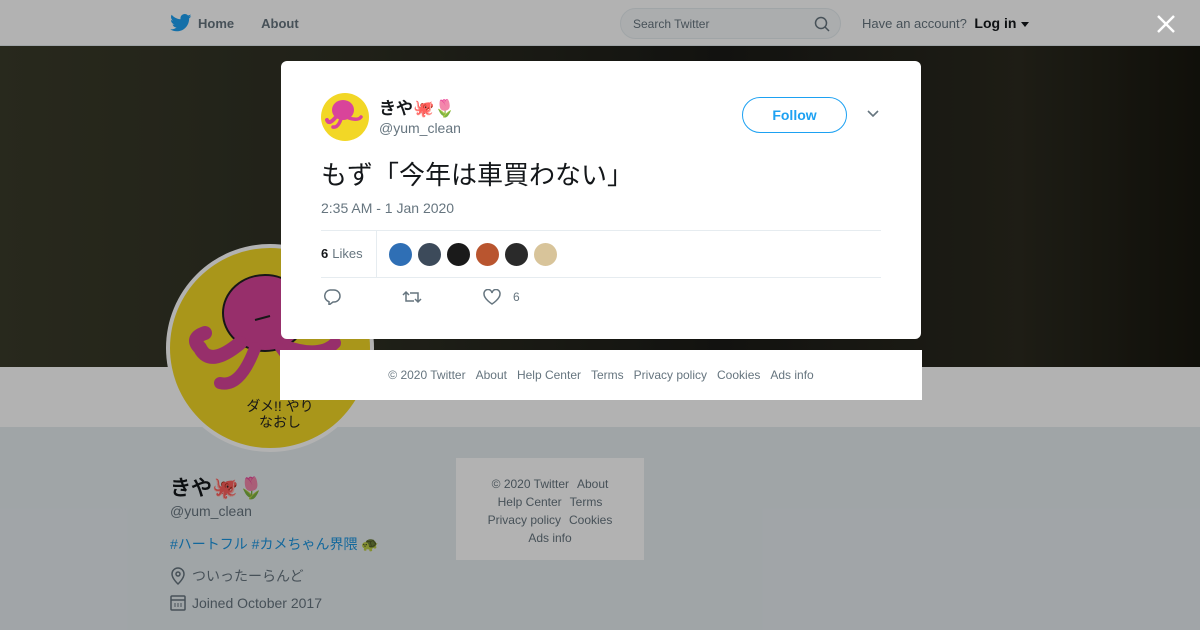 This screenshot has width=1200, height=630. I want to click on modal-footer-about: About, so click(491, 375).